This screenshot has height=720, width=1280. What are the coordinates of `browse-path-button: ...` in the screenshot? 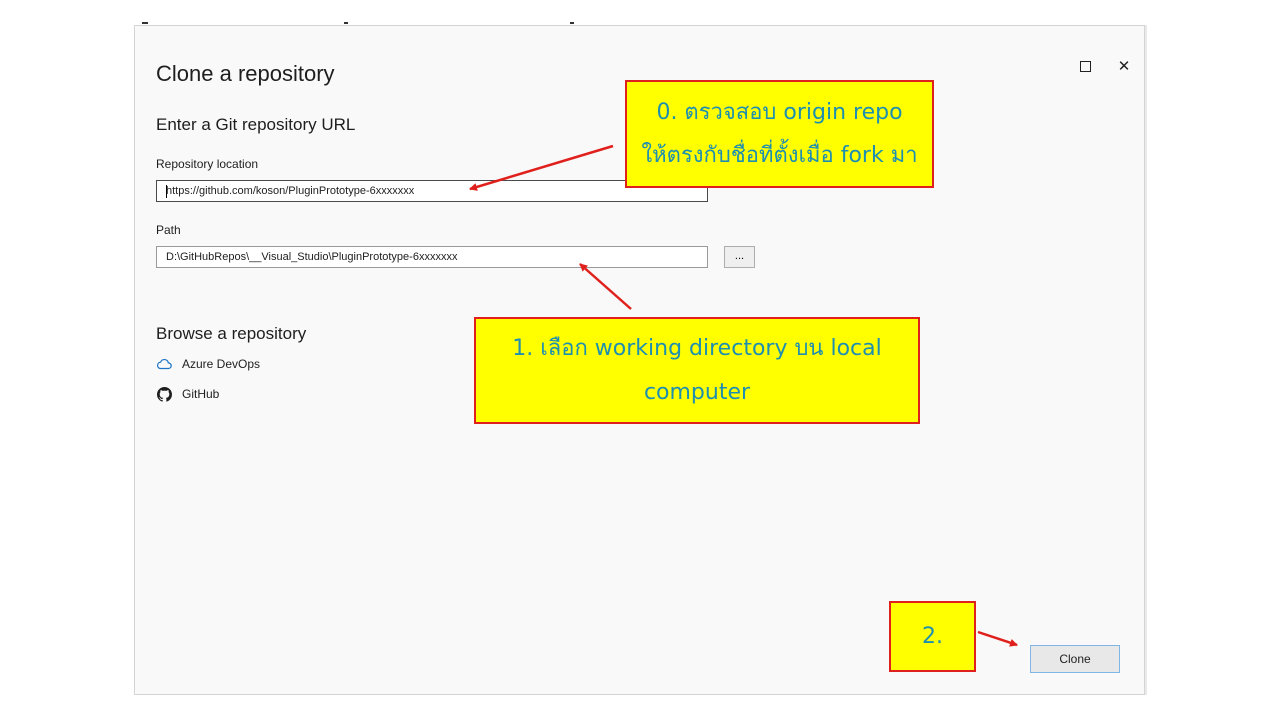 It's located at (739, 257).